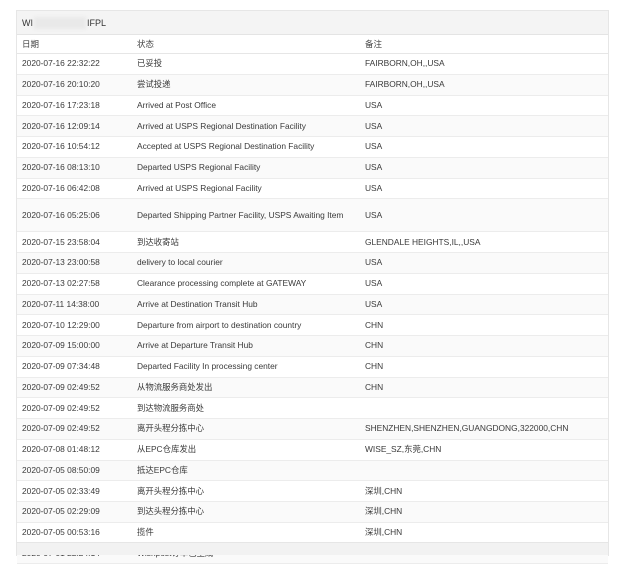 The height and width of the screenshot is (566, 617). Describe the element at coordinates (74, 147) in the screenshot. I see `cell-date: 2020-07-16 10:54:12` at that location.